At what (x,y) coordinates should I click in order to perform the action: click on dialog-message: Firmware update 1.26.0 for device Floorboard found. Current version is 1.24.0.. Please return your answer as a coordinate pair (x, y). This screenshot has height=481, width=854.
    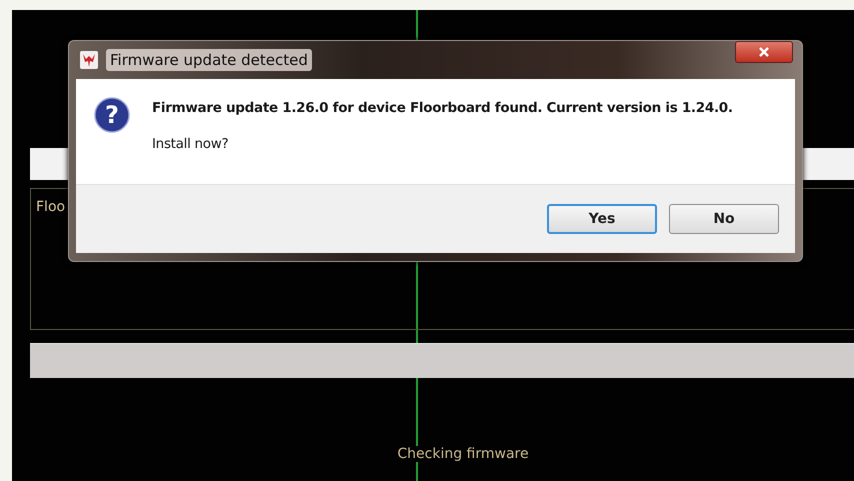
    Looking at the image, I should click on (442, 108).